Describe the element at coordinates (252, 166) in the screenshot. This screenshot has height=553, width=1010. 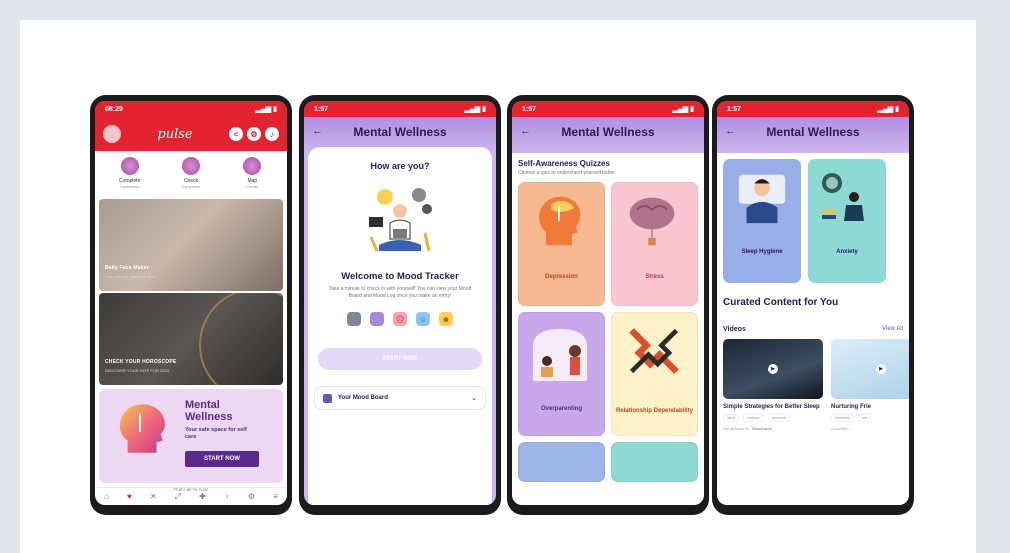
I see `map-icon` at that location.